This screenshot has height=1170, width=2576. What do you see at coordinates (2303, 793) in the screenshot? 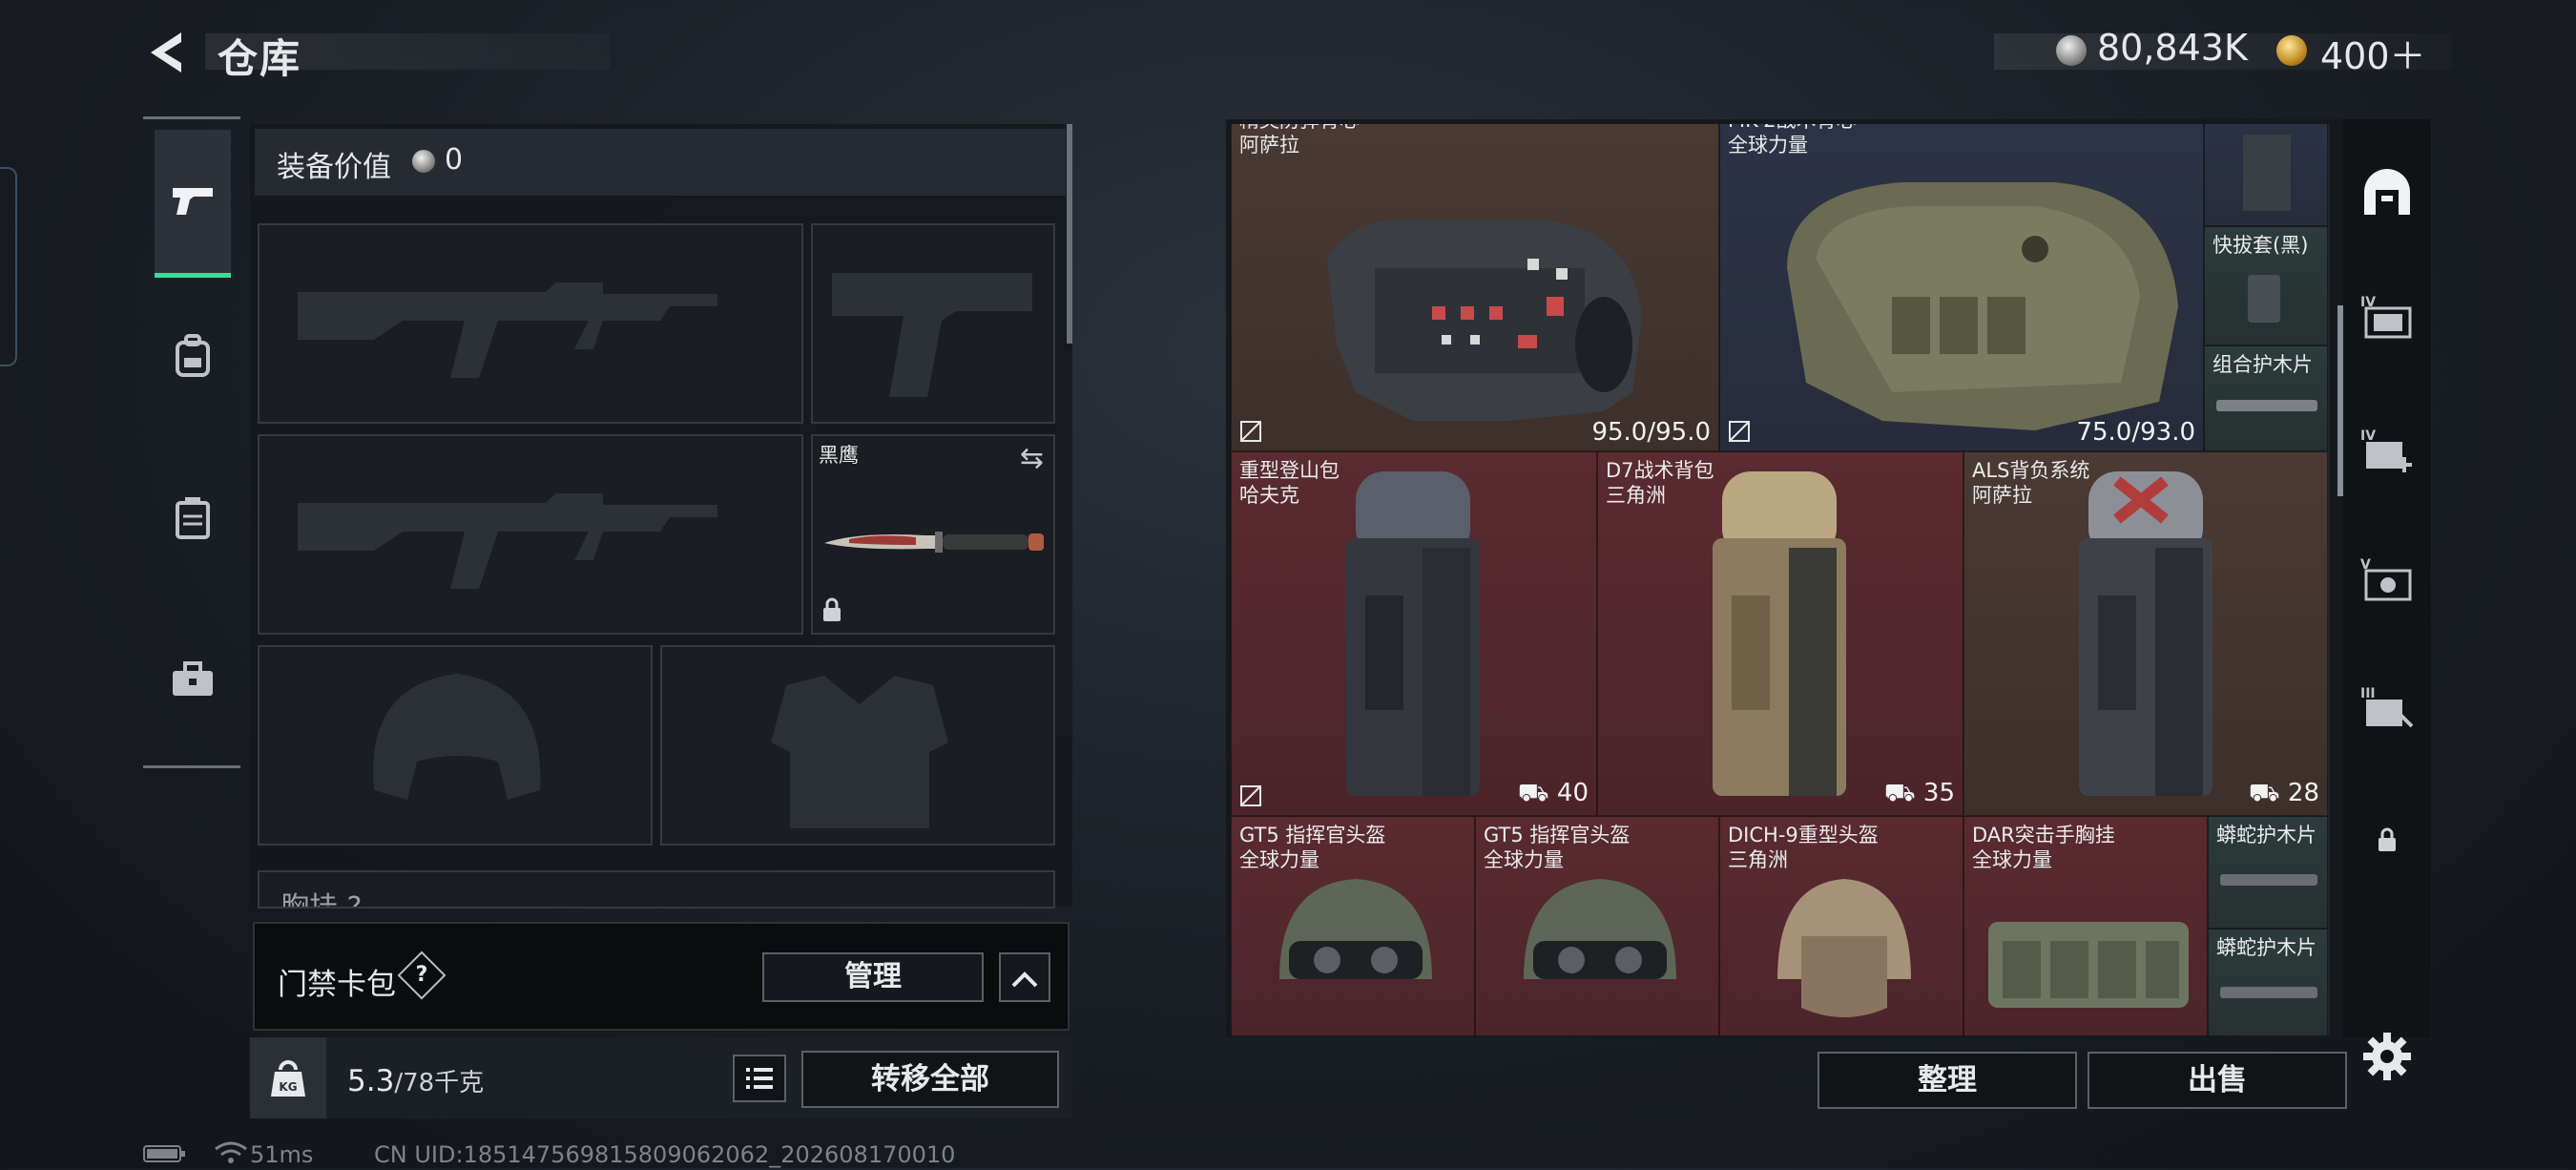
I see `capacity-value: 28` at bounding box center [2303, 793].